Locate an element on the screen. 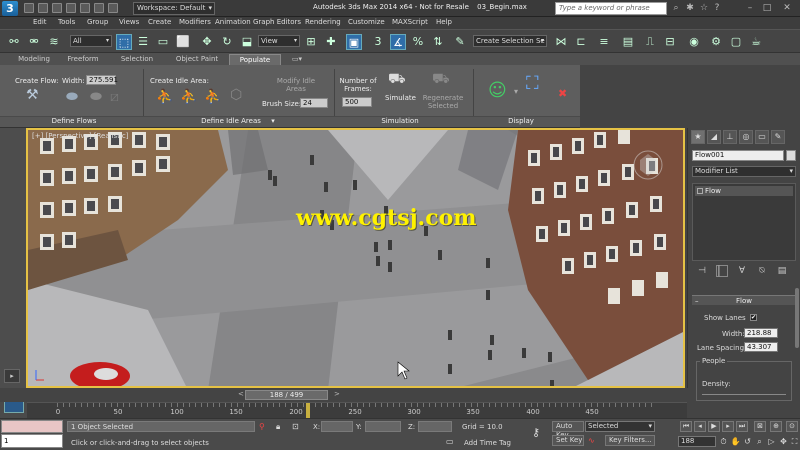 The height and width of the screenshot is (450, 800). transform-mode-icon: ⊡ is located at coordinates (295, 426).